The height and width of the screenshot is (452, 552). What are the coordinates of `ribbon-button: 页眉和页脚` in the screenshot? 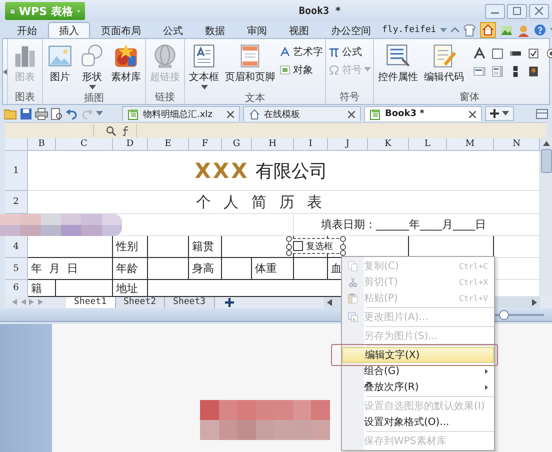 It's located at (250, 66).